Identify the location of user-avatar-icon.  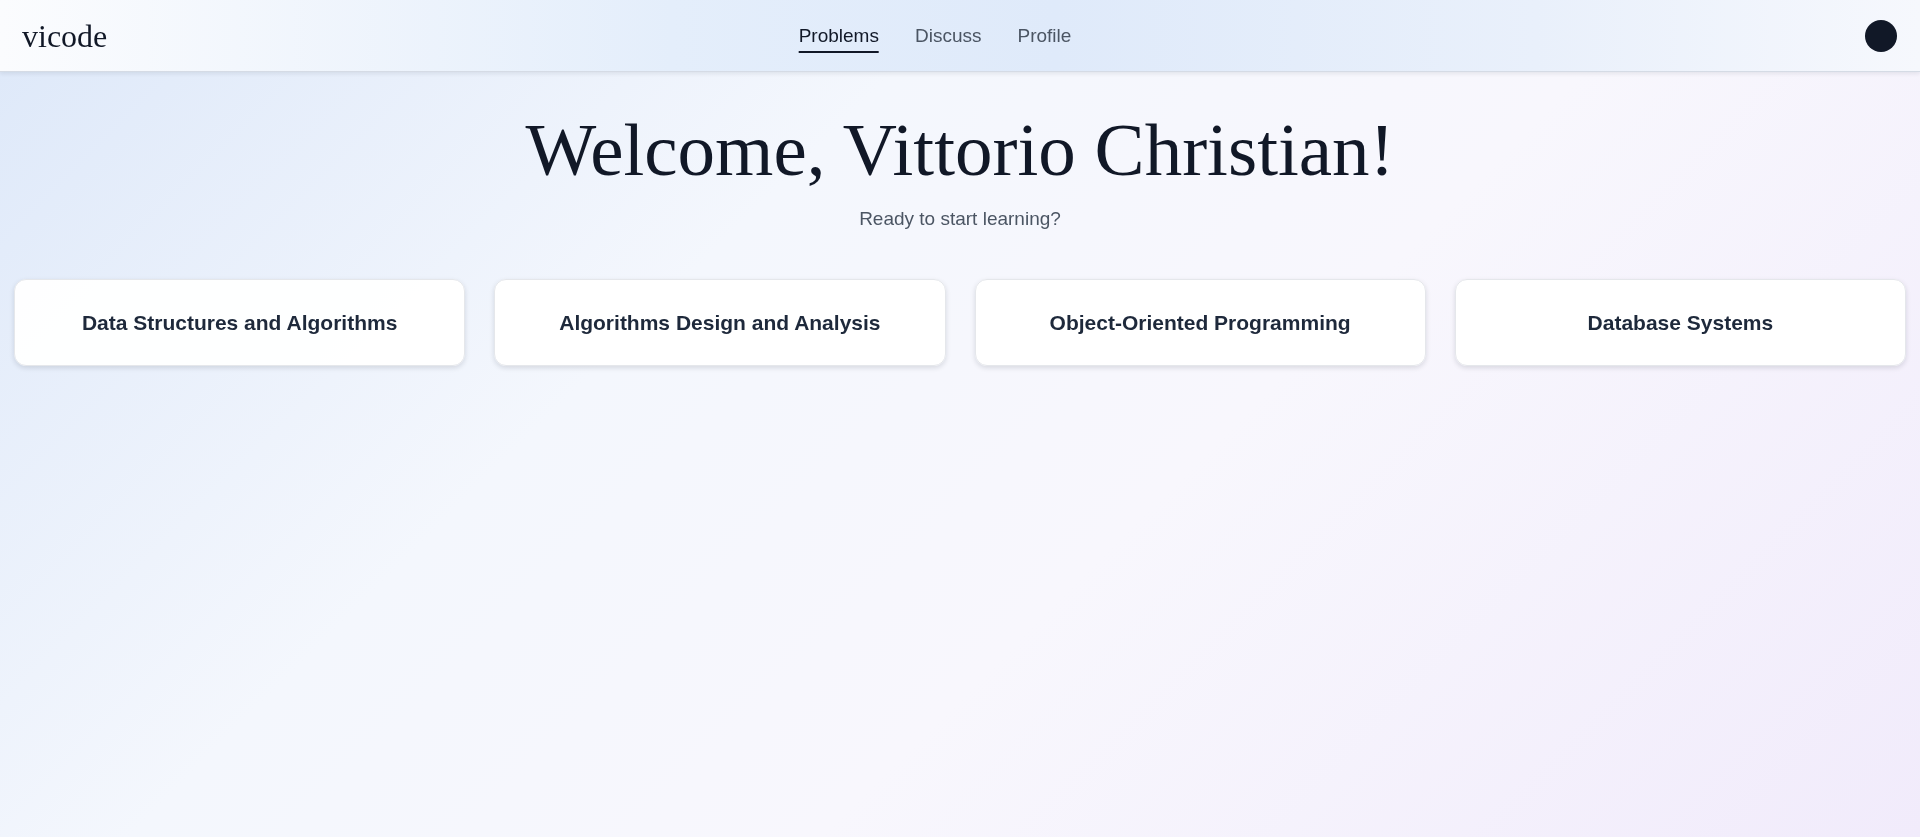
(1881, 35).